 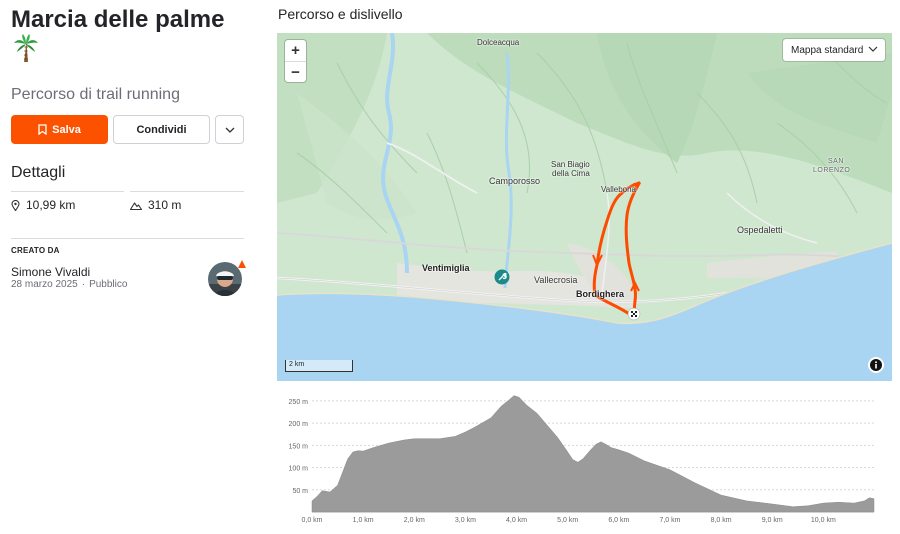 I want to click on more-options-button, so click(x=229, y=129).